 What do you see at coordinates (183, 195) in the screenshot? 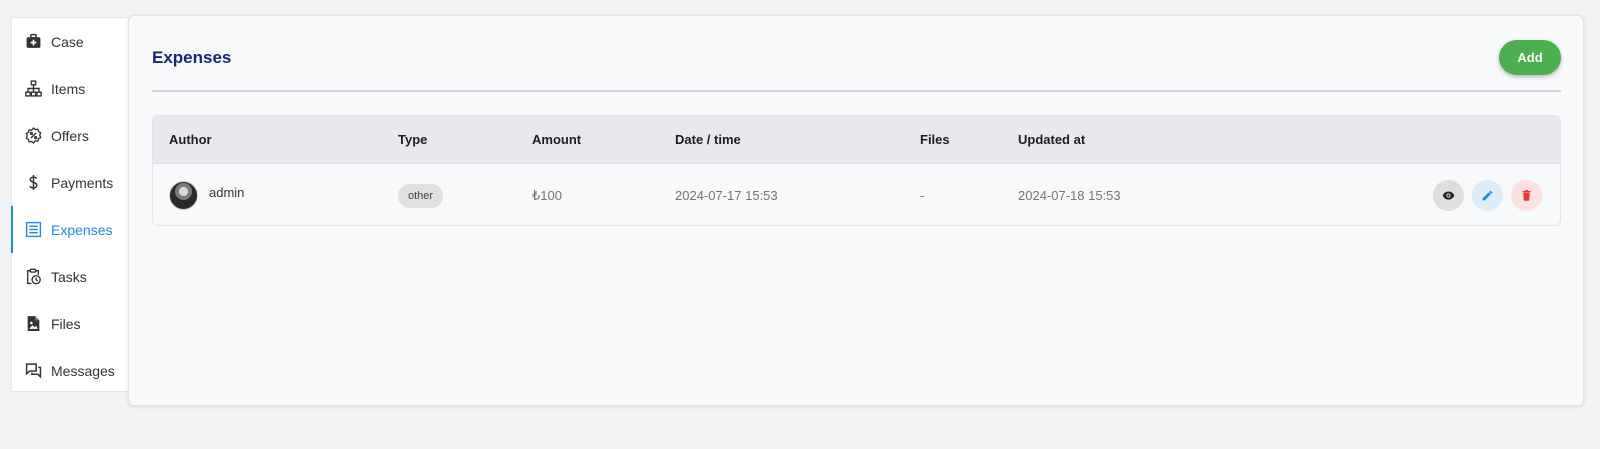
I see `avatar` at bounding box center [183, 195].